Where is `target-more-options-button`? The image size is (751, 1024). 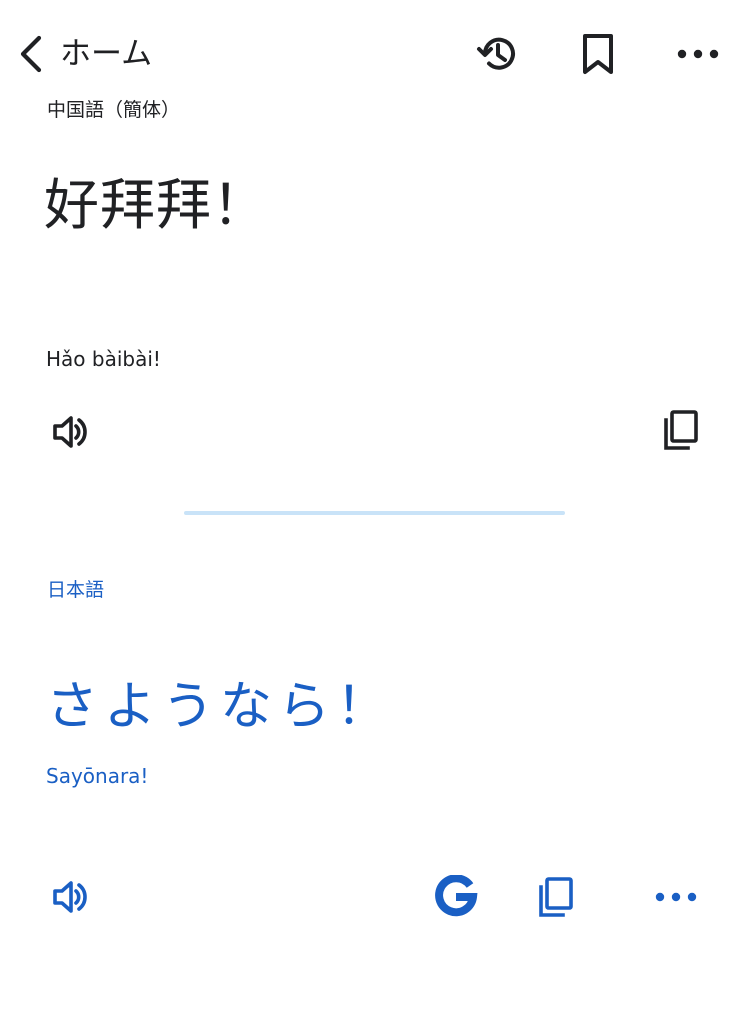 target-more-options-button is located at coordinates (676, 897).